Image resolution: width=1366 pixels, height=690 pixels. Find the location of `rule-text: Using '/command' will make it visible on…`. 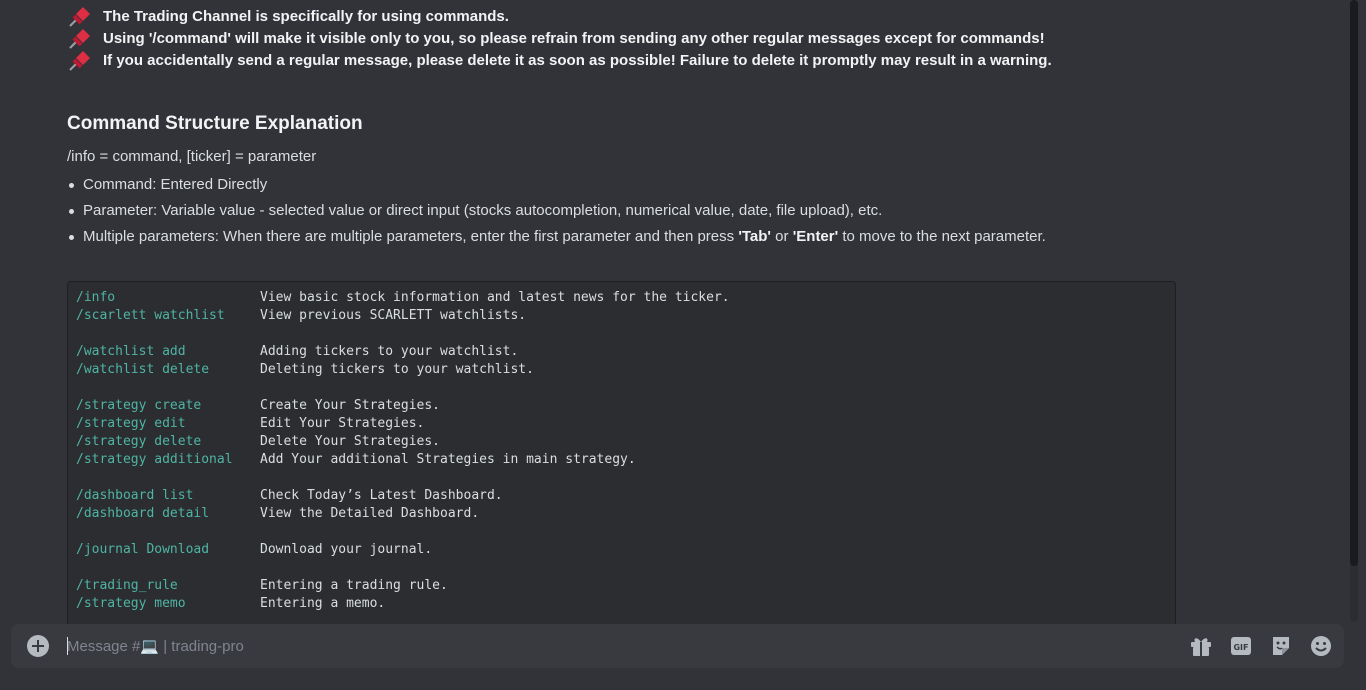

rule-text: Using '/command' will make it visible on… is located at coordinates (574, 38).